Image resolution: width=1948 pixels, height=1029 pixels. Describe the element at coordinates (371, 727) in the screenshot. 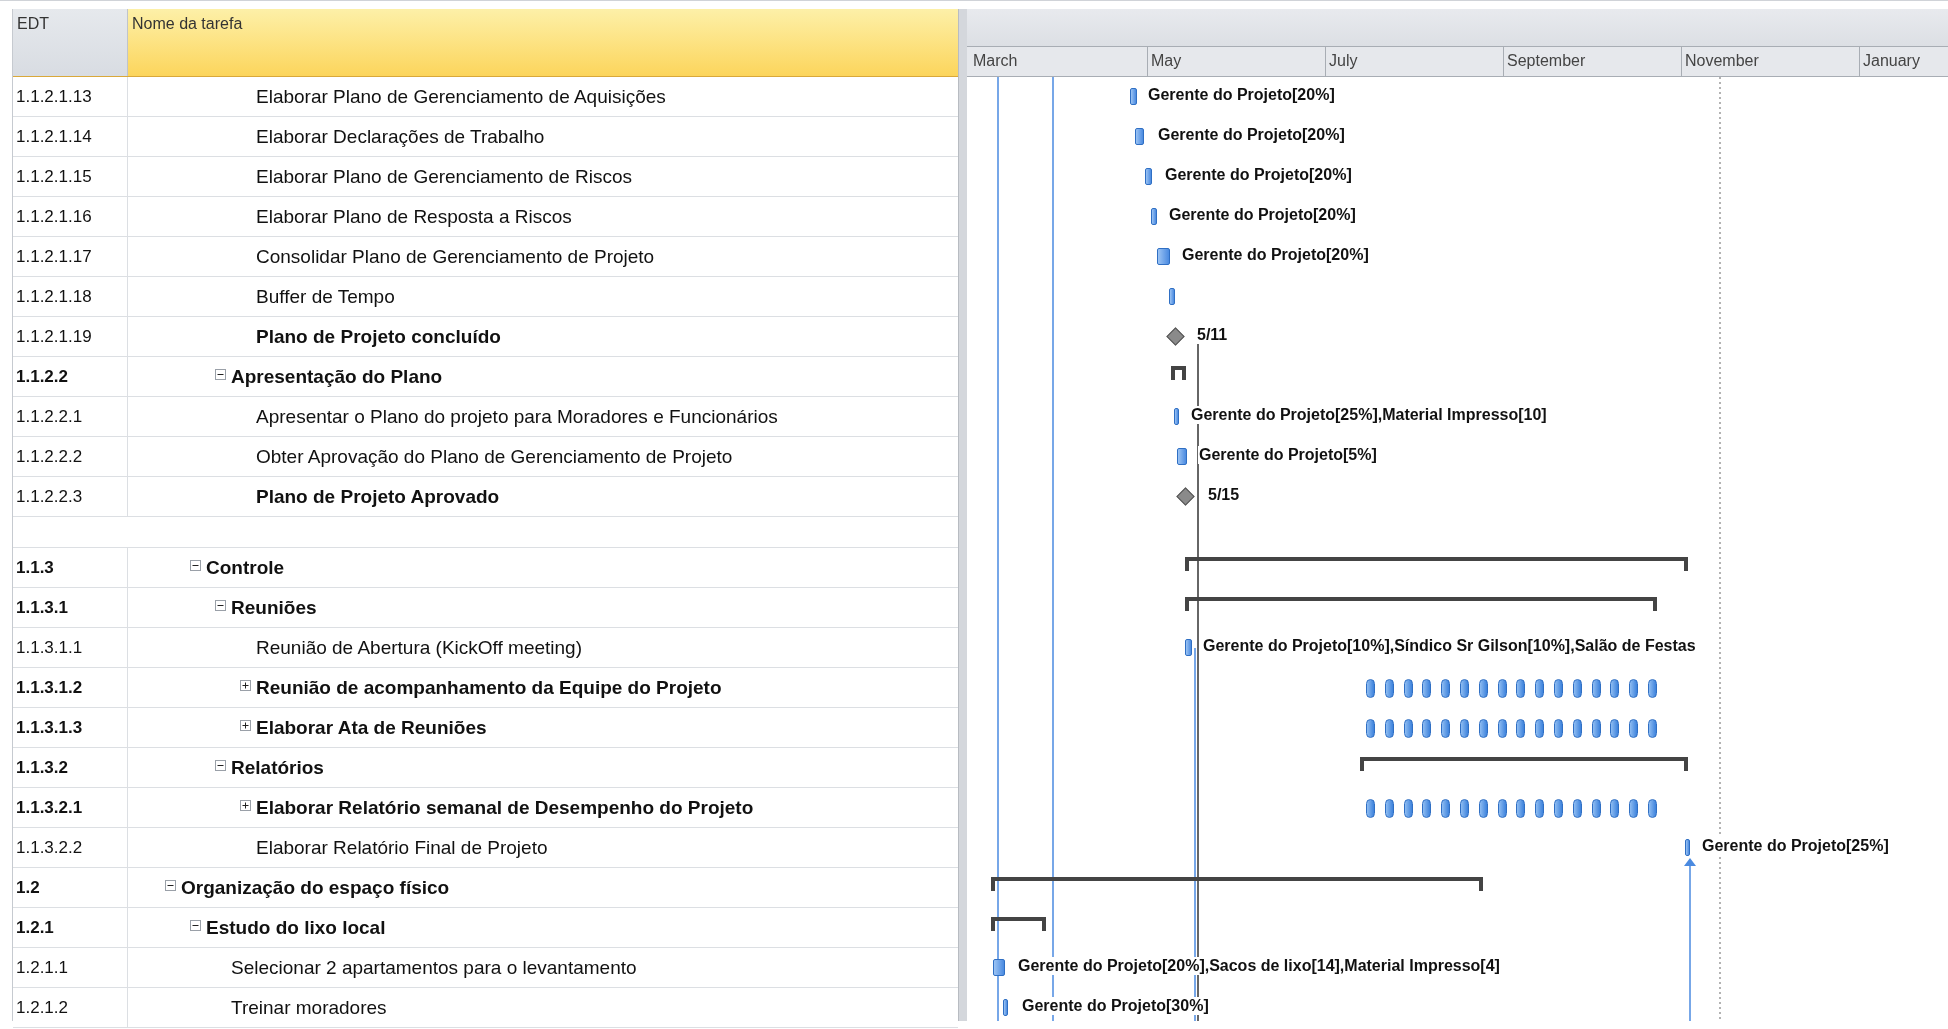

I see `task-name: Elaborar Ata de Reuniões` at that location.